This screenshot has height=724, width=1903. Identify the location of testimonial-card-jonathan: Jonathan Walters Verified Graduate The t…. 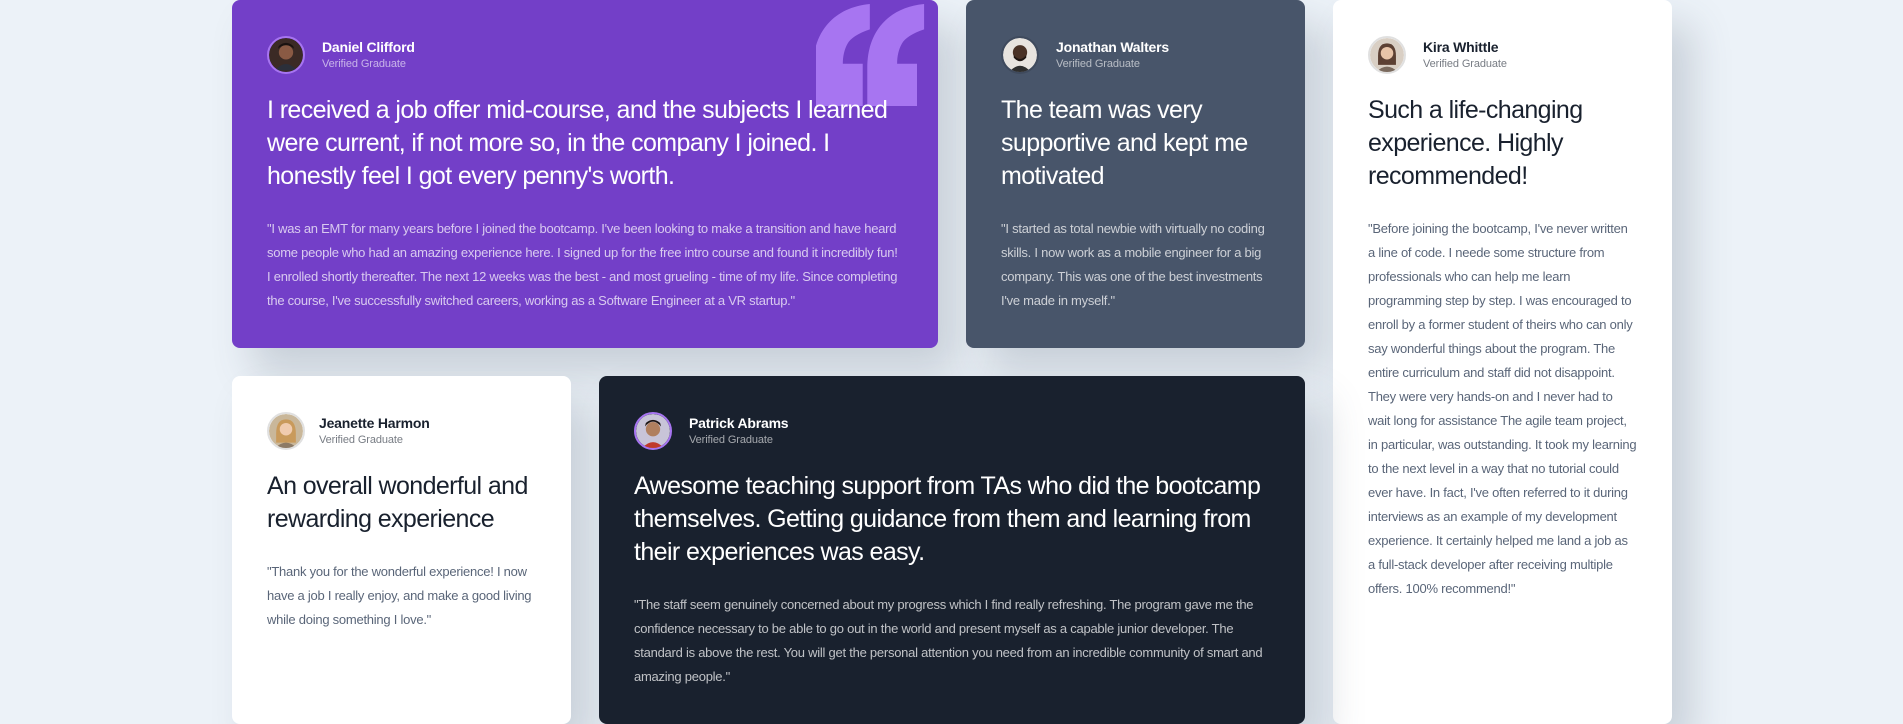
(1135, 174).